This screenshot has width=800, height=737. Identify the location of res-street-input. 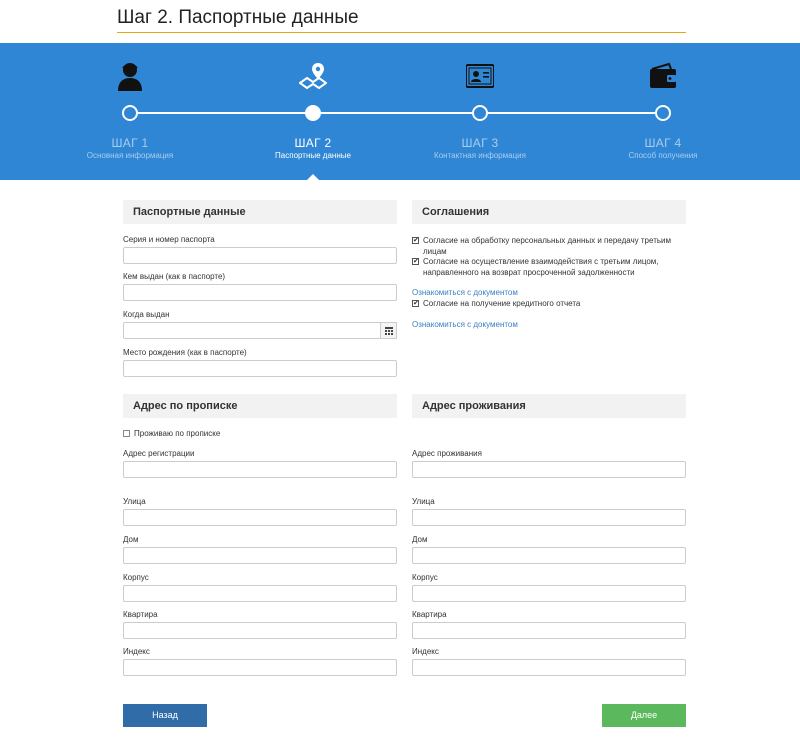
(549, 517).